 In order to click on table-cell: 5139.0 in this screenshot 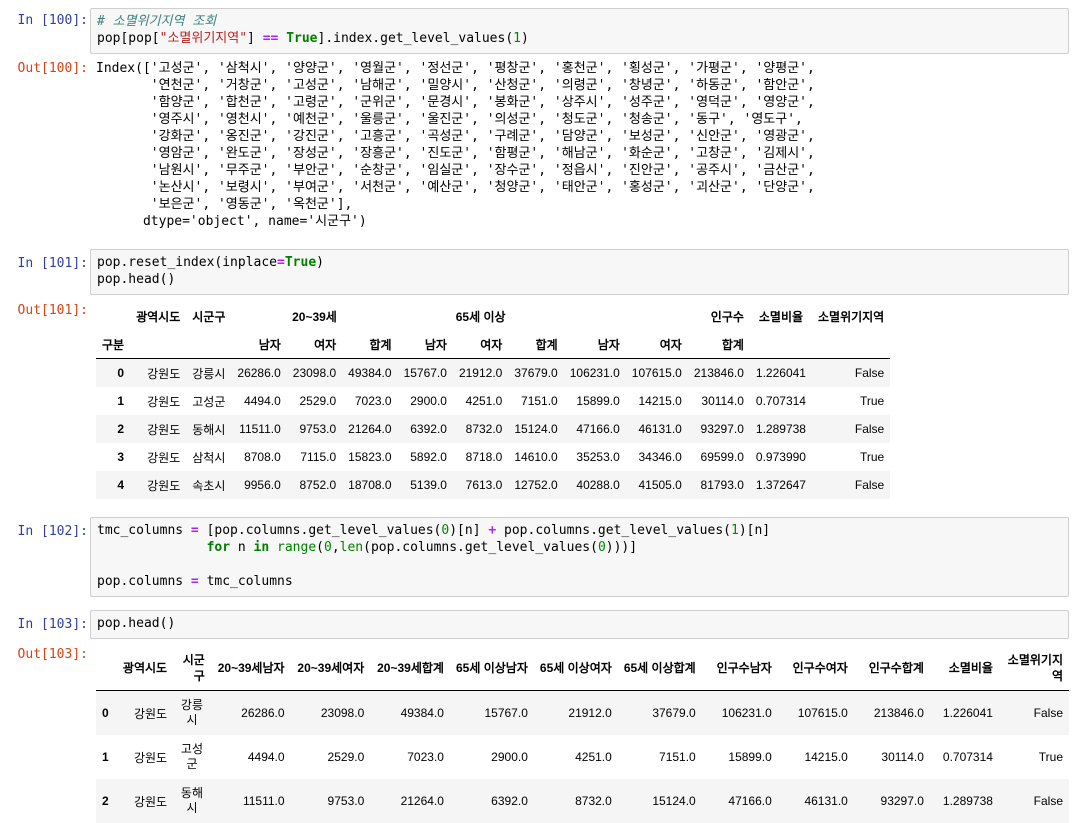, I will do `click(428, 485)`.